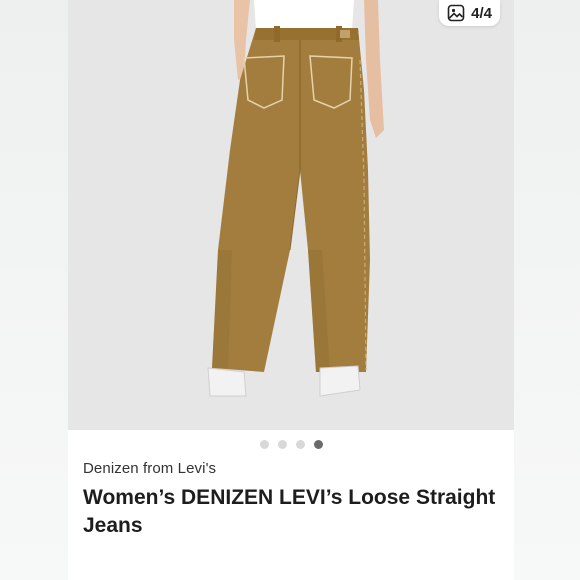 The image size is (580, 580). I want to click on product-brand: Denizen from Levi's, so click(149, 468).